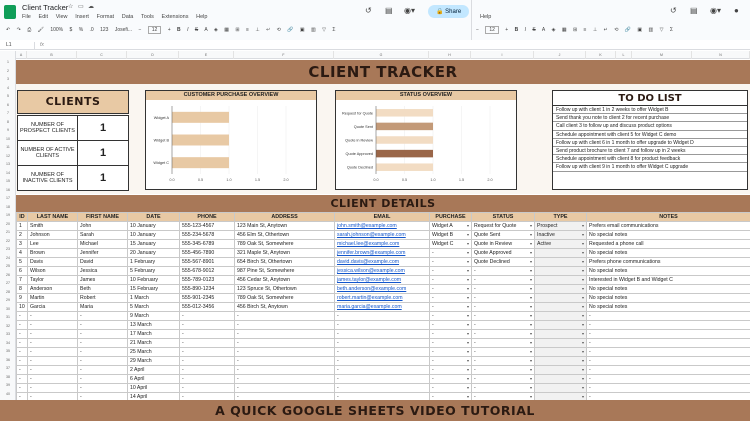 The width and height of the screenshot is (750, 421). What do you see at coordinates (237, 30) in the screenshot?
I see `merge-icon: ⊞` at bounding box center [237, 30].